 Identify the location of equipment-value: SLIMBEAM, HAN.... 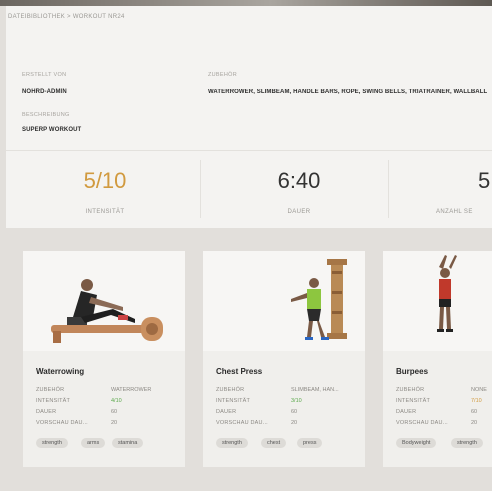
(315, 390).